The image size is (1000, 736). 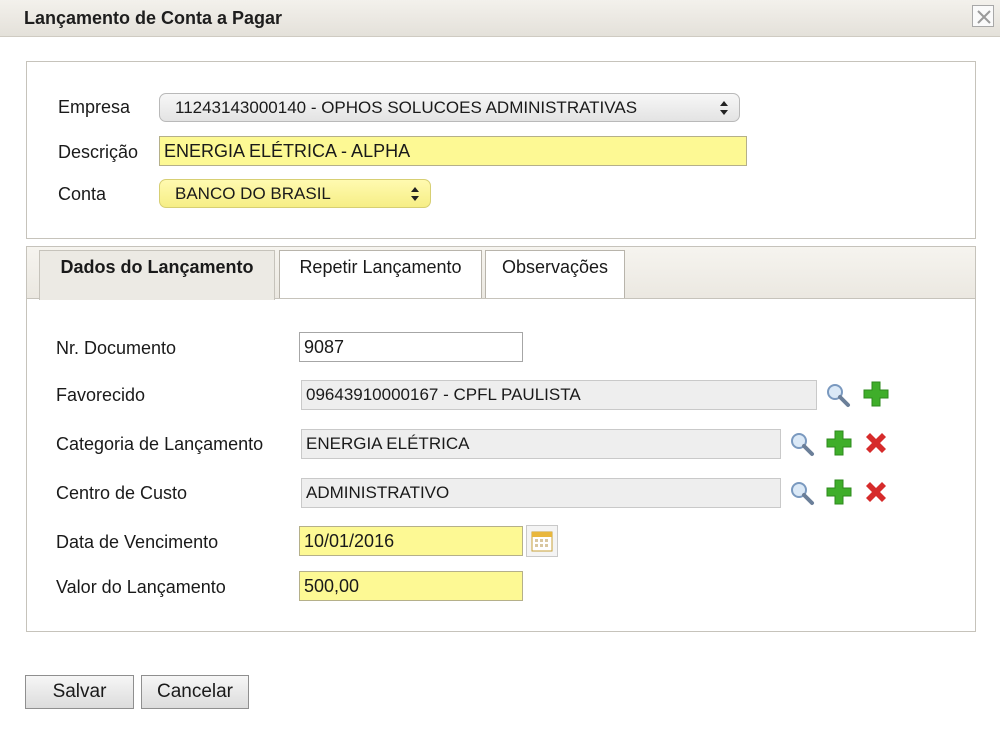 I want to click on tab-dados-lancamento: Dados do Lançamento, so click(x=157, y=275).